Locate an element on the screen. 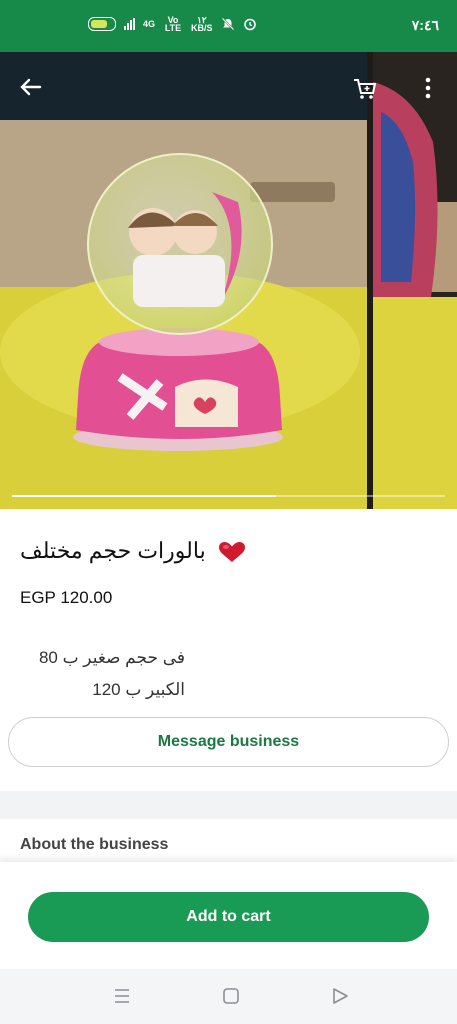  description-line-2: الكبير ب 120 is located at coordinates (138, 689).